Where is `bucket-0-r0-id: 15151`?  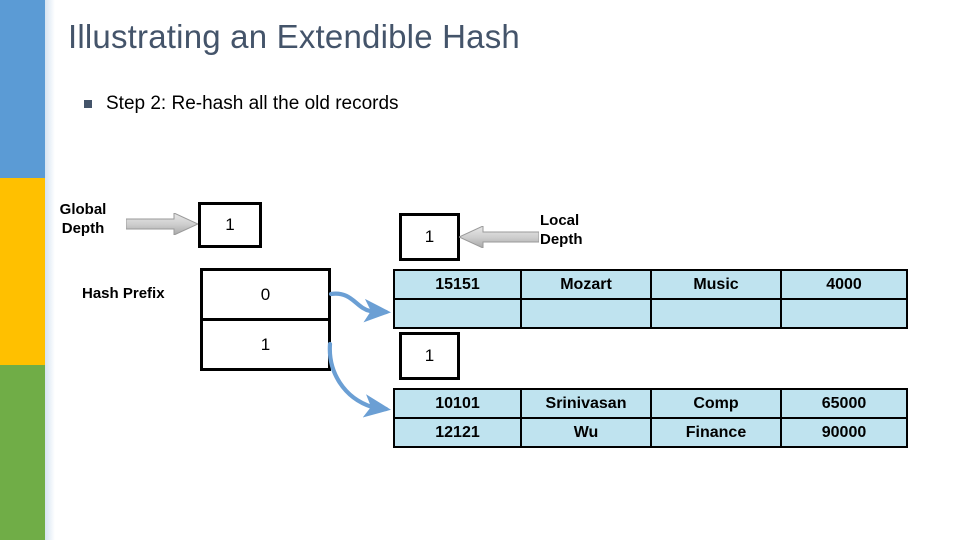
bucket-0-r0-id: 15151 is located at coordinates (457, 284).